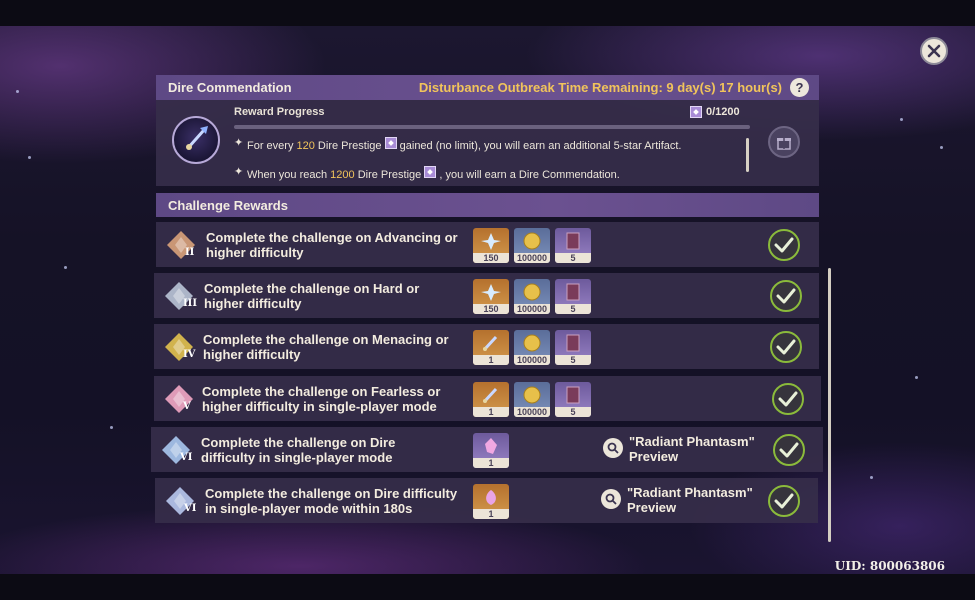 The width and height of the screenshot is (975, 600). Describe the element at coordinates (179, 347) in the screenshot. I see `difficulty-badge-icon: IV` at that location.